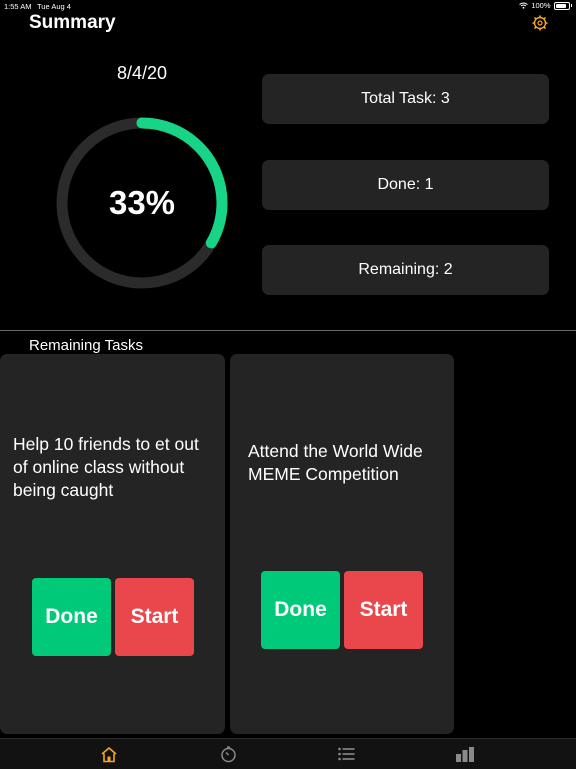 The width and height of the screenshot is (576, 769). I want to click on timer-icon, so click(228, 753).